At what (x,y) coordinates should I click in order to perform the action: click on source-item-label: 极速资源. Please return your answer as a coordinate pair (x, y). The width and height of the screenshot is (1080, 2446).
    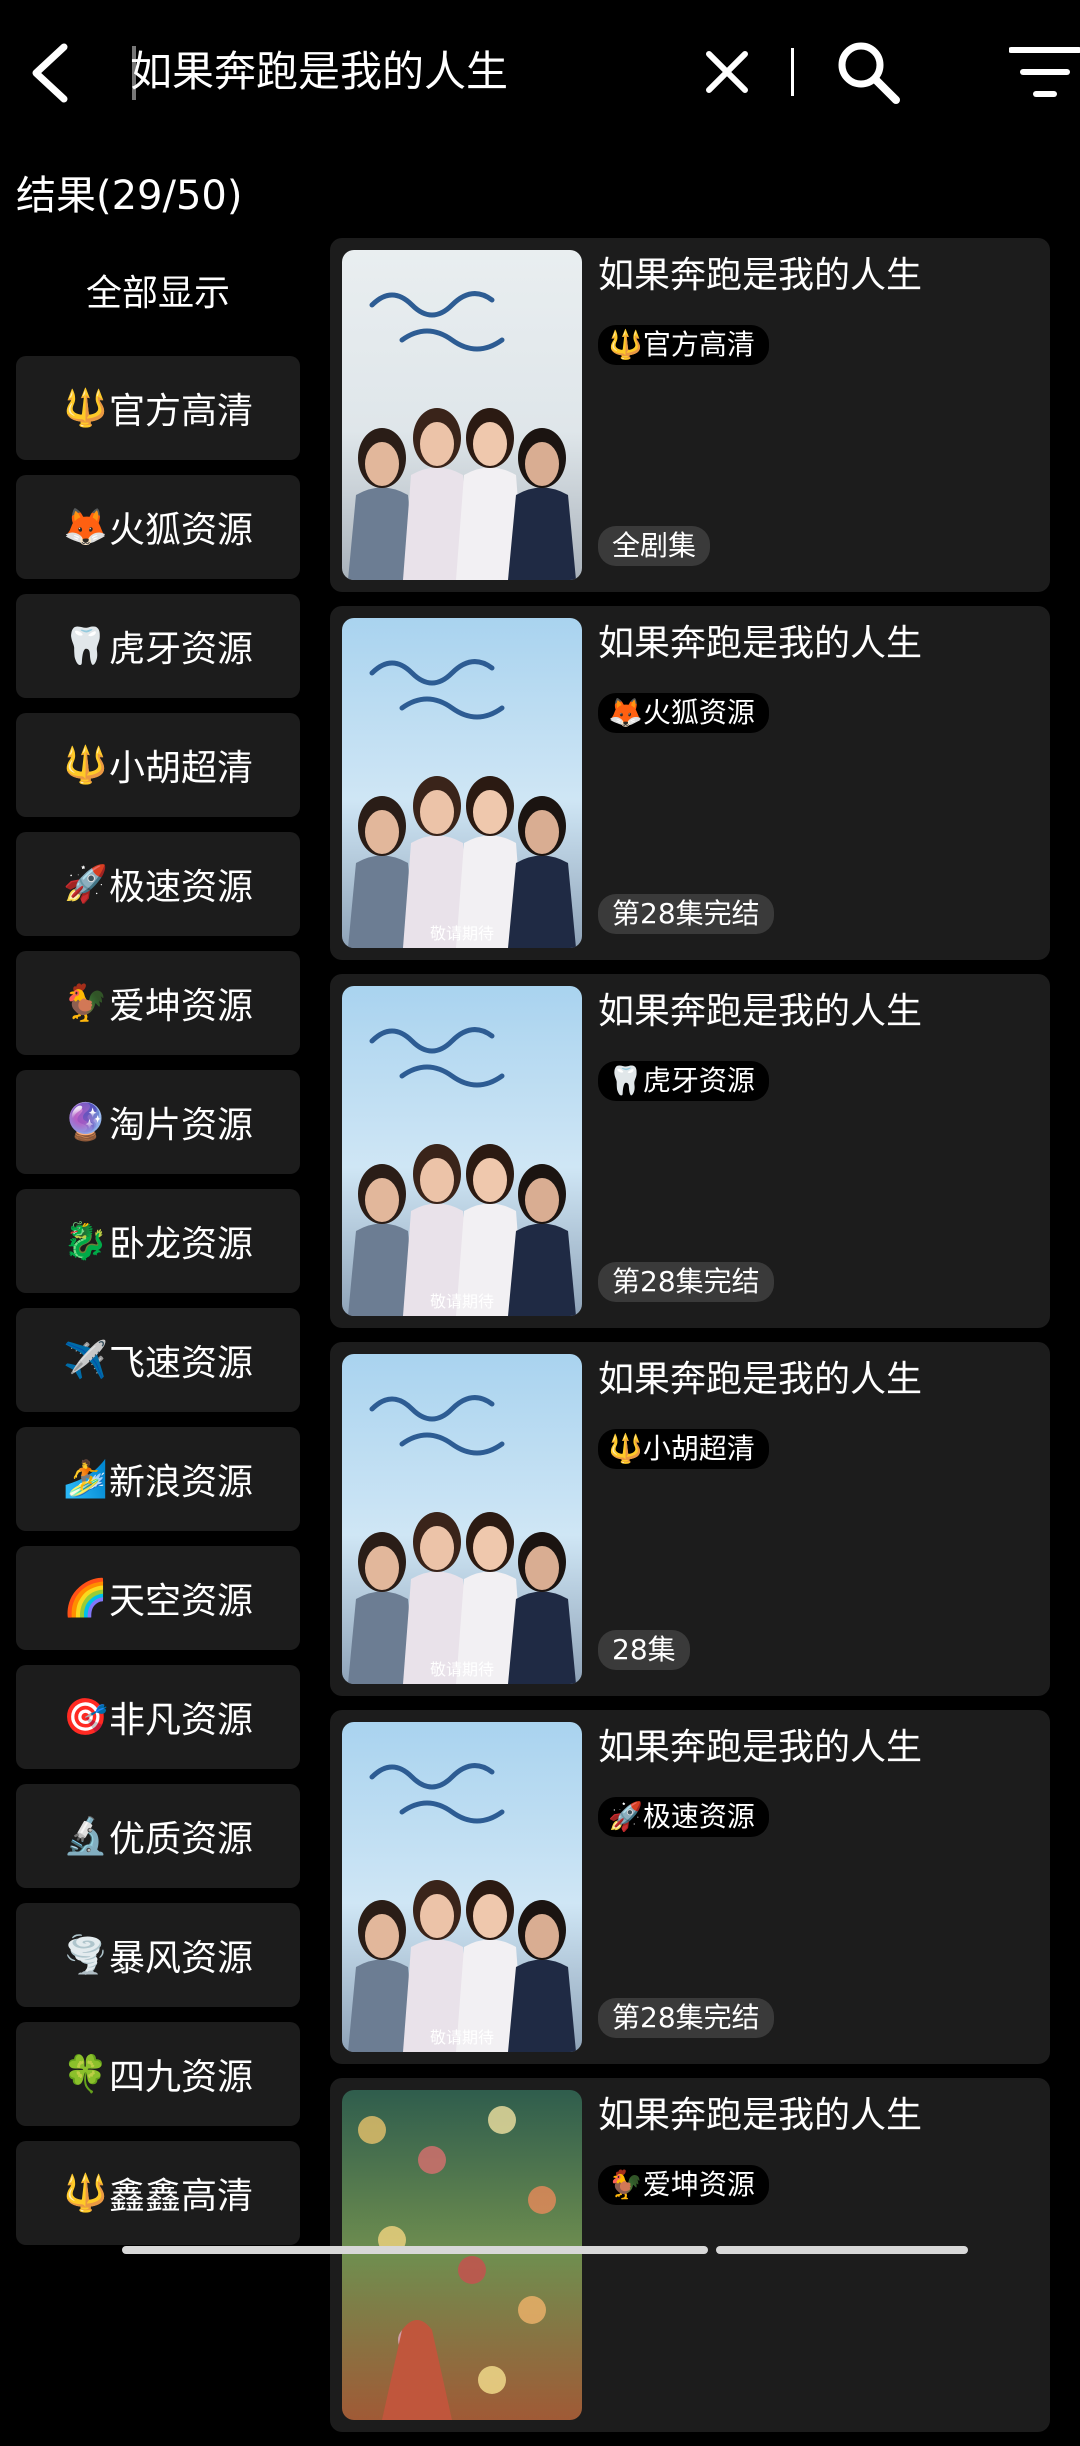
    Looking at the image, I should click on (180, 887).